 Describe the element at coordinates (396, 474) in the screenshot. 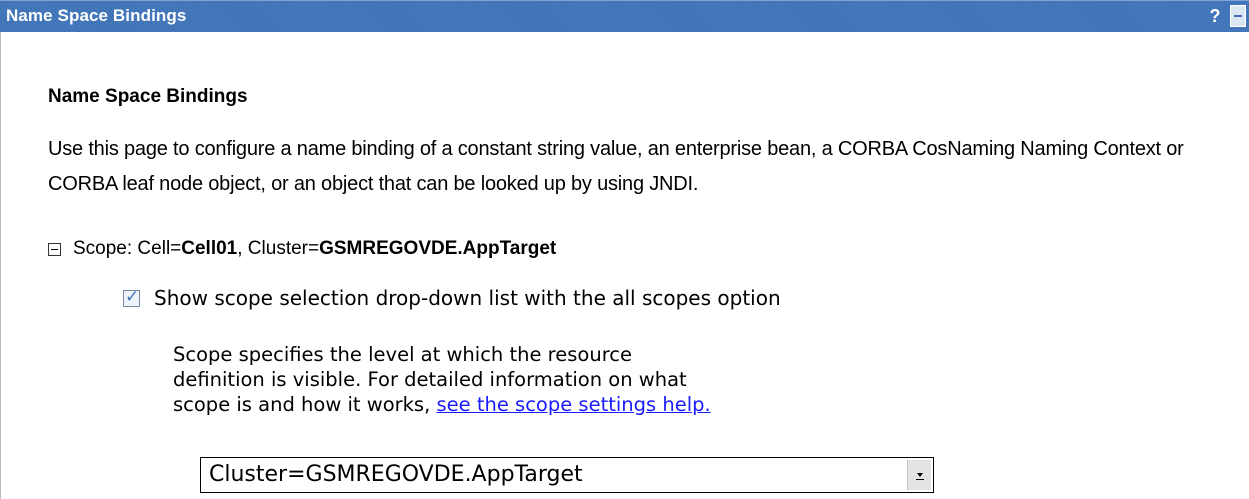

I see `scope-select-value: Cluster=GSMREGOVDE.AppTarget` at that location.